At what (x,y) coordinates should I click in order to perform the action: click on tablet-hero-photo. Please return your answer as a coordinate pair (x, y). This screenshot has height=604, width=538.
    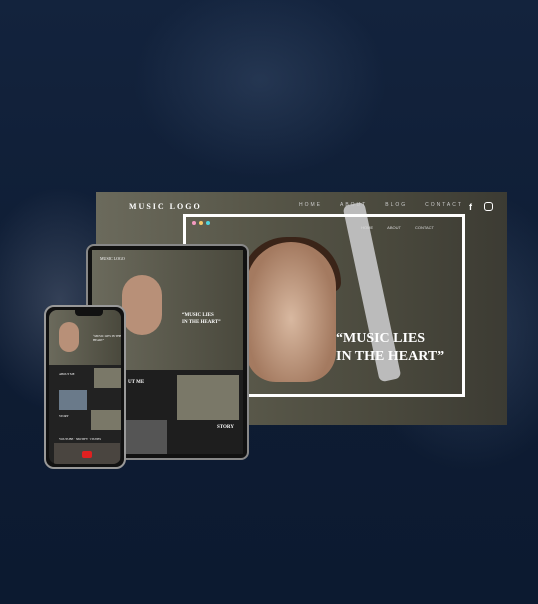
    Looking at the image, I should click on (142, 305).